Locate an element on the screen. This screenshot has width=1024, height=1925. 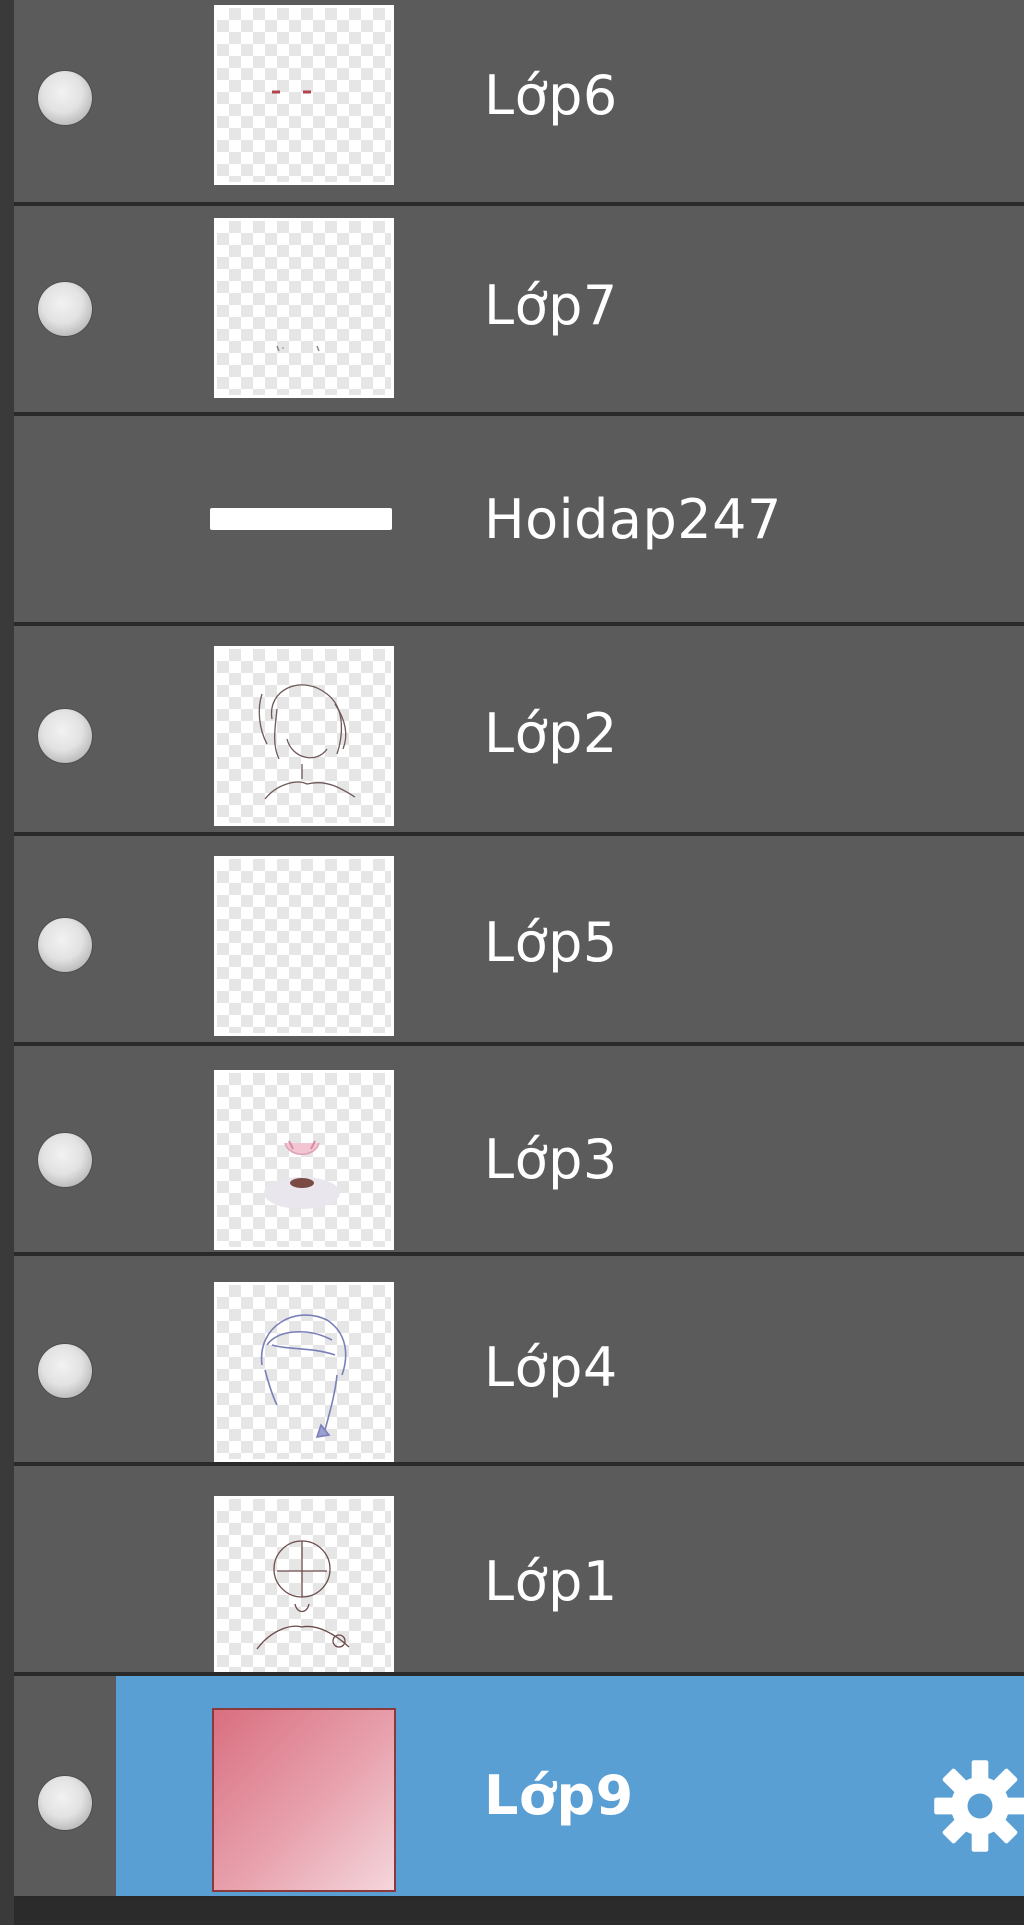
row-separator is located at coordinates (519, 1898).